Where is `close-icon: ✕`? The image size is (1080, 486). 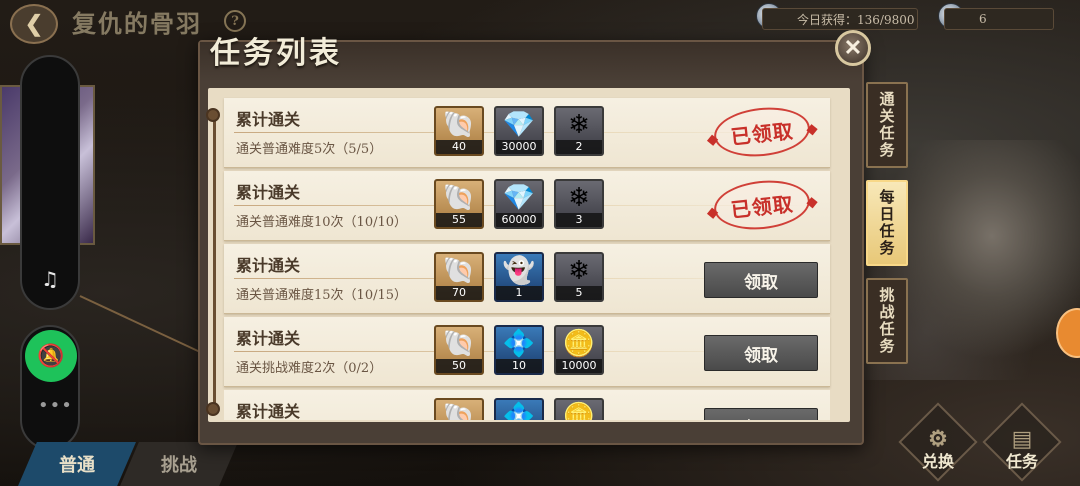
close-icon: ✕ is located at coordinates (853, 48).